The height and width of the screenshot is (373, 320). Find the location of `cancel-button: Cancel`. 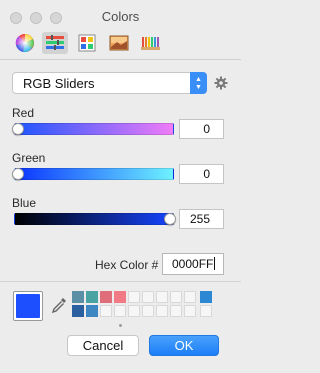

cancel-button: Cancel is located at coordinates (103, 345).